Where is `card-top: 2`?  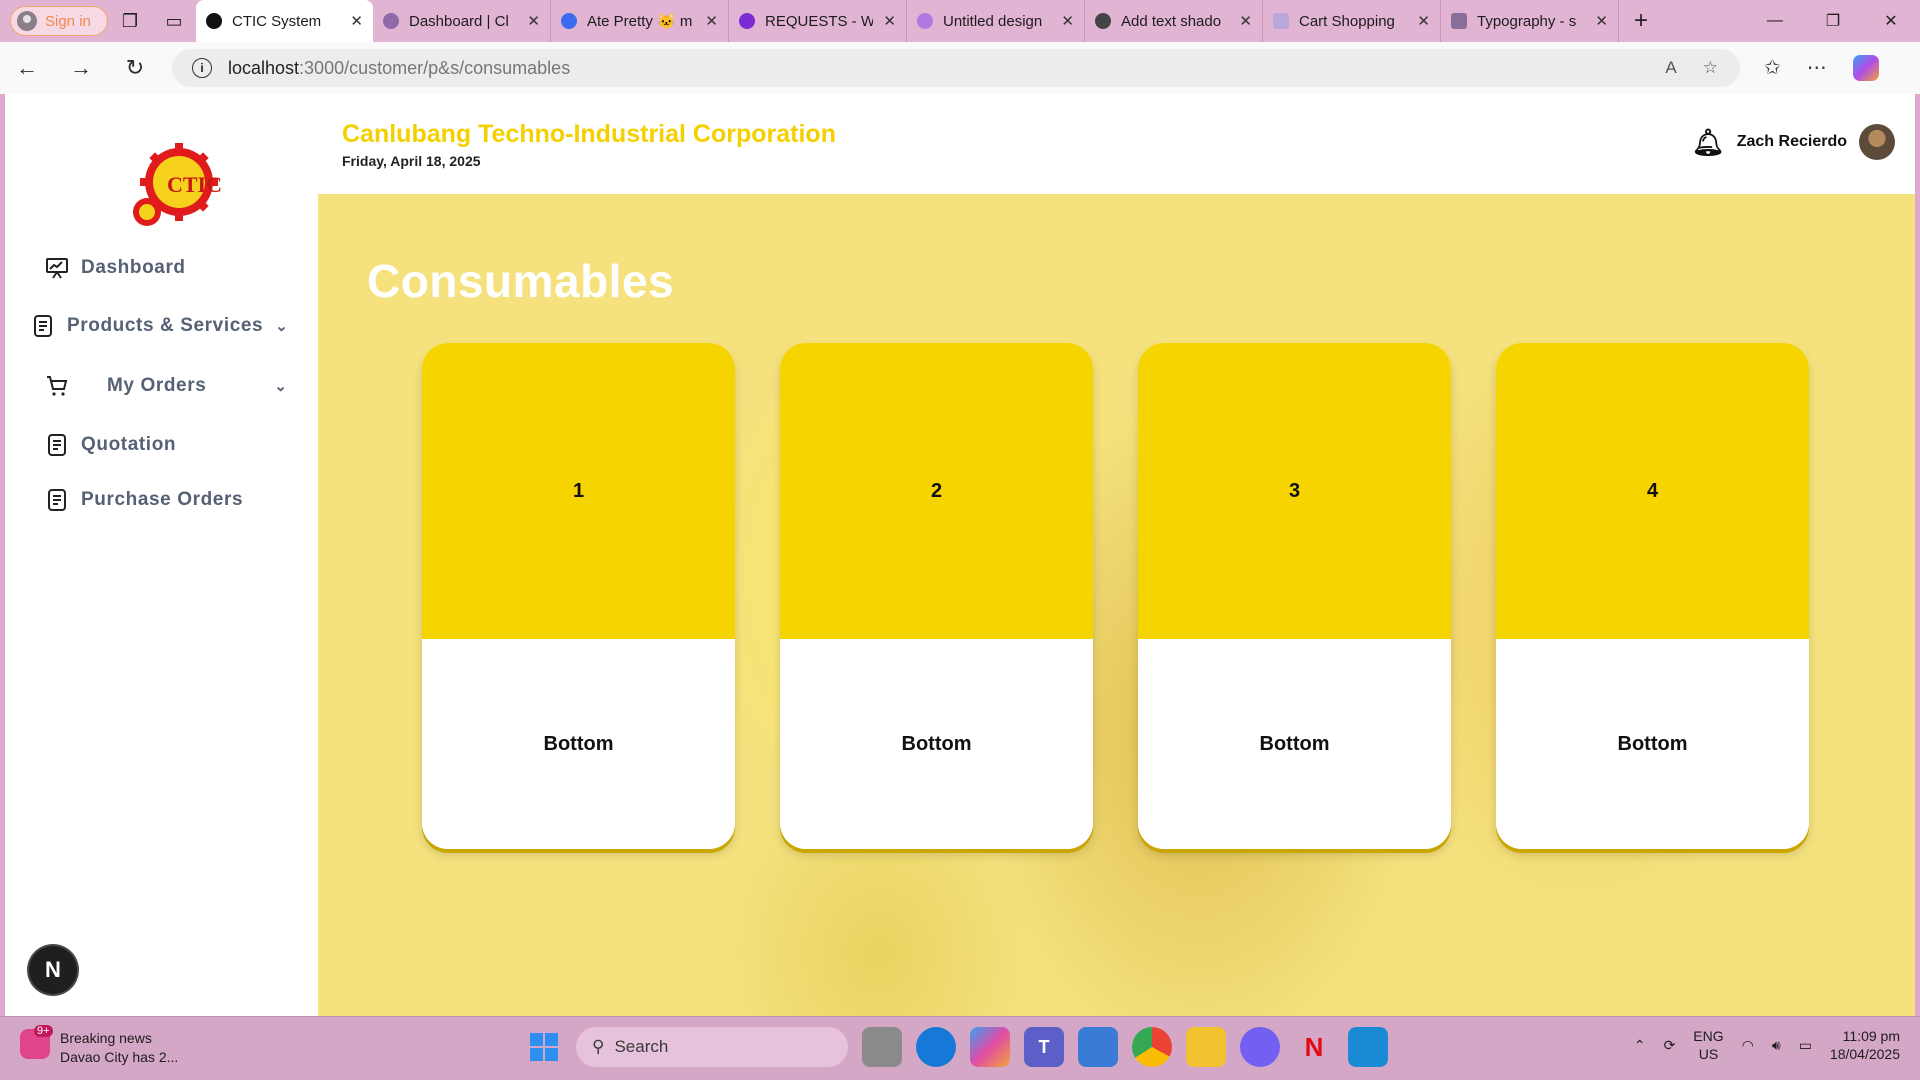
card-top: 2 is located at coordinates (936, 491).